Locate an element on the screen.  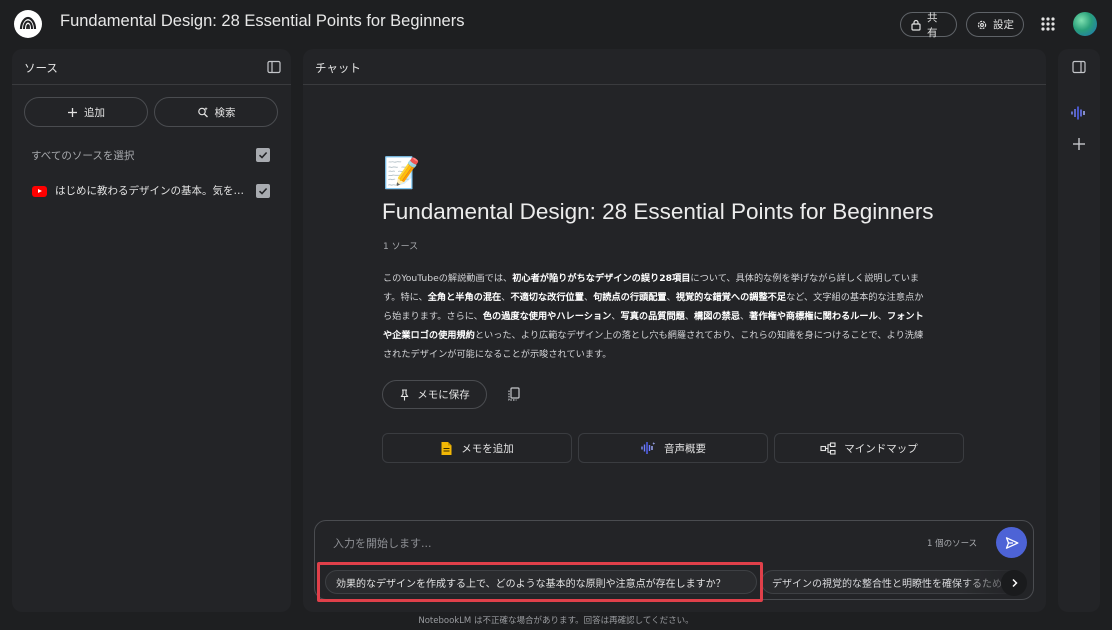
chat-panel-title: チャット is located at coordinates (338, 68).